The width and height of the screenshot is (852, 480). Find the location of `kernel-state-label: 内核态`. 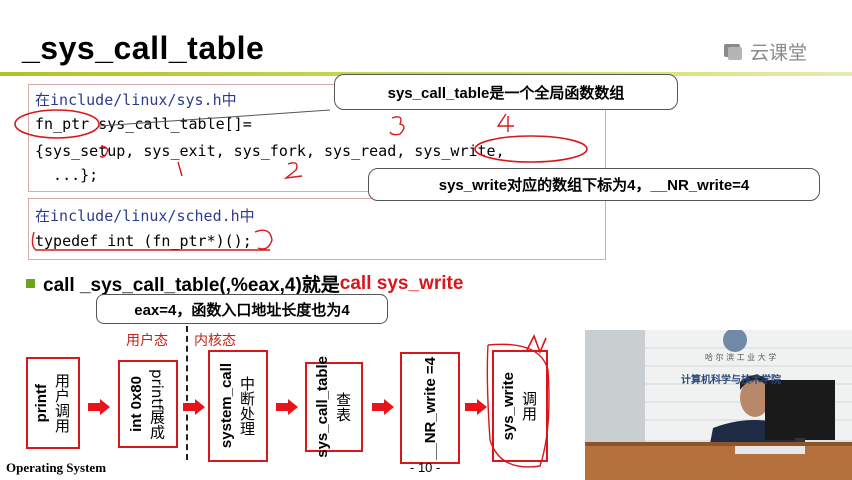

kernel-state-label: 内核态 is located at coordinates (215, 341).